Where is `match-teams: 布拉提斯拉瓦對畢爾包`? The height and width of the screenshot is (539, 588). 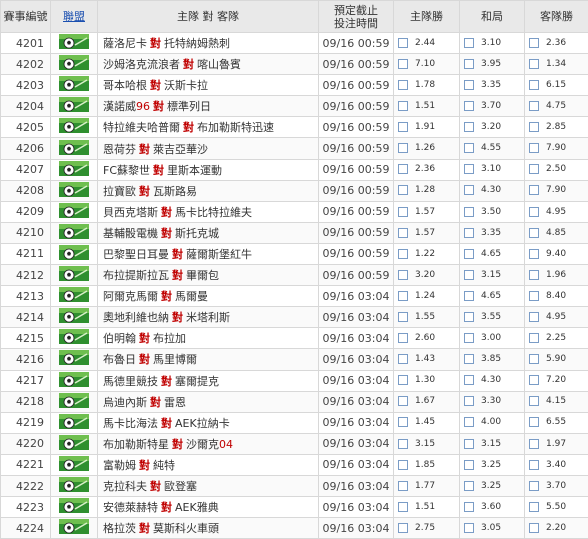
match-teams: 布拉提斯拉瓦對畢爾包 is located at coordinates (208, 275).